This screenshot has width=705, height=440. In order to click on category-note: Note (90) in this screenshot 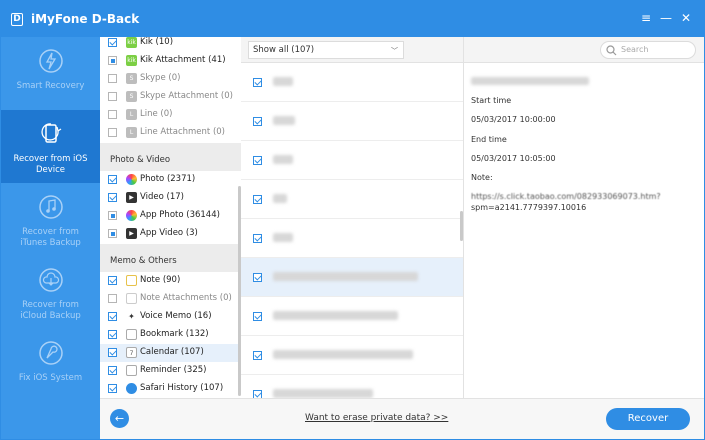, I will do `click(170, 281)`.